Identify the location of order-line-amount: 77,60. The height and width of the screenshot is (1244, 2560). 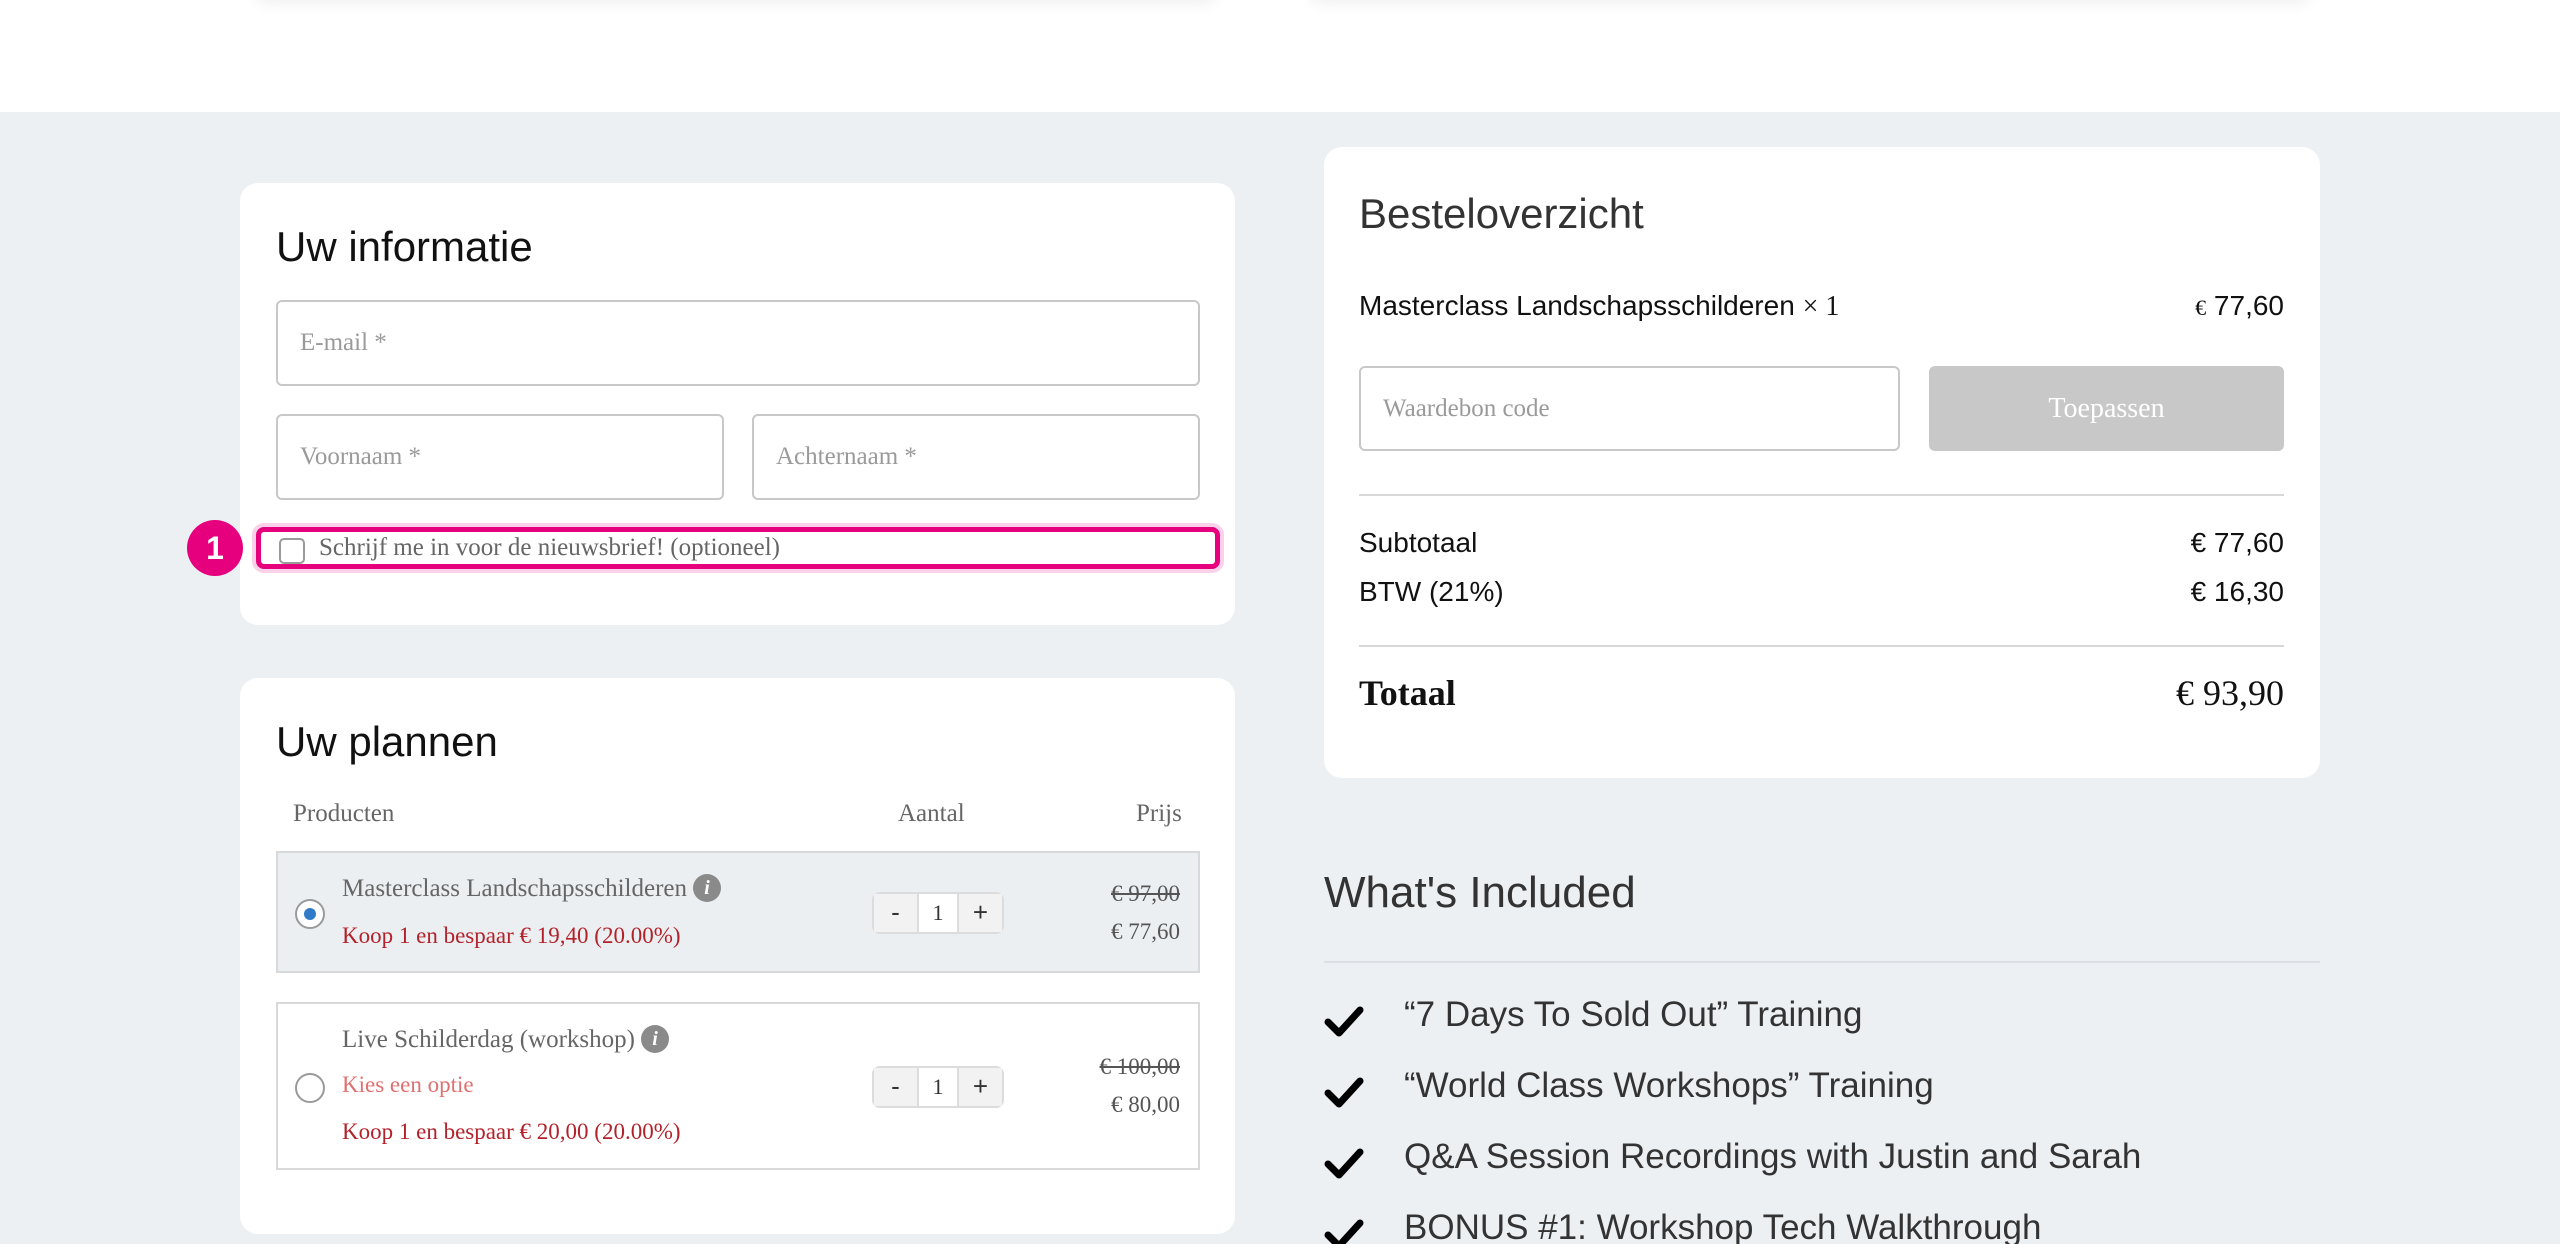
(2248, 305).